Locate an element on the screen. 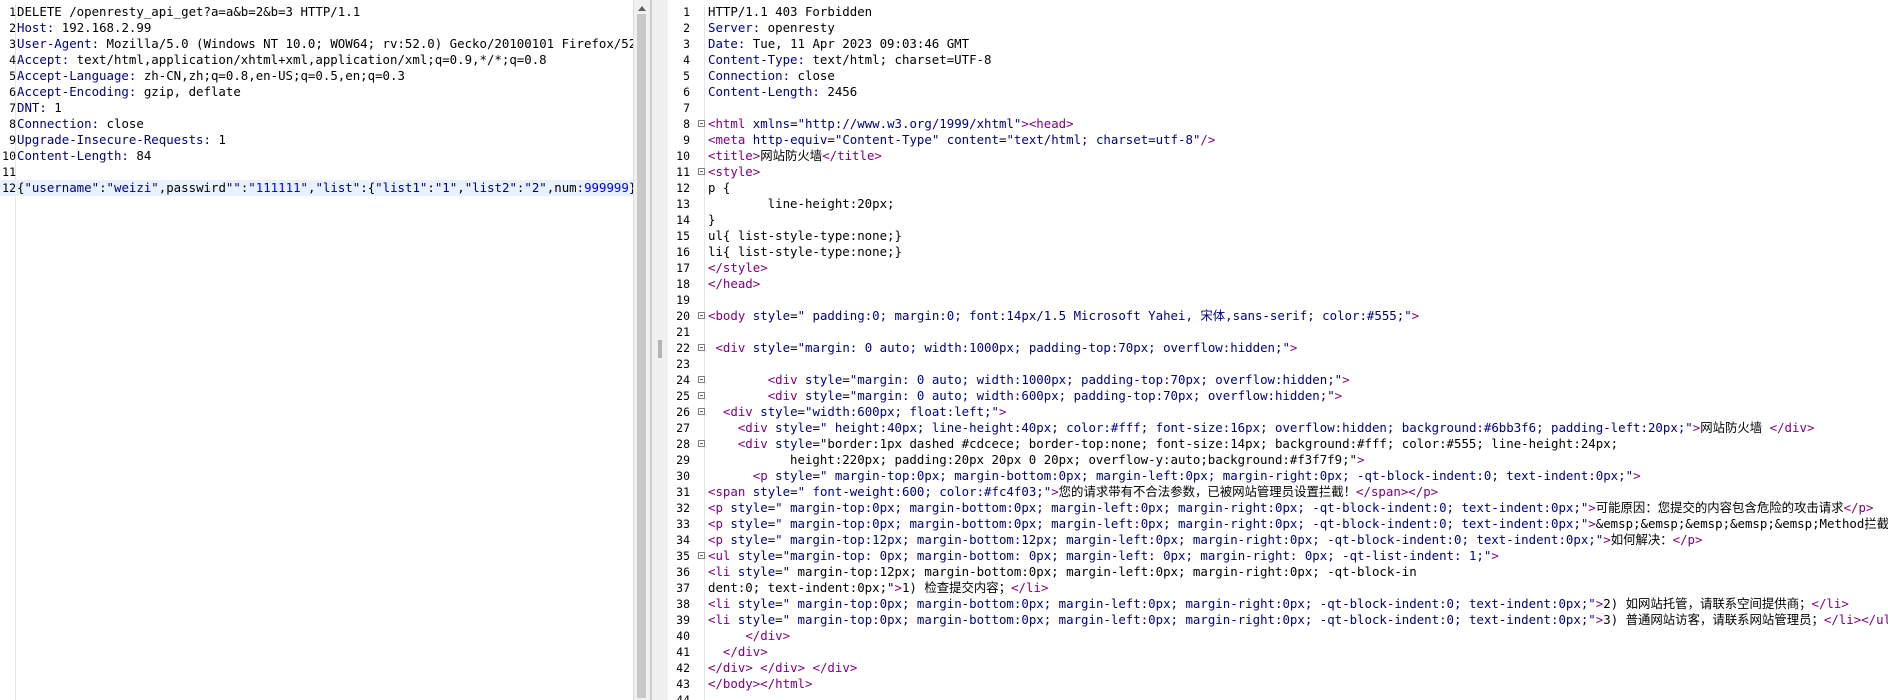 The height and width of the screenshot is (700, 1888). response-body-line: </div> is located at coordinates (768, 635).